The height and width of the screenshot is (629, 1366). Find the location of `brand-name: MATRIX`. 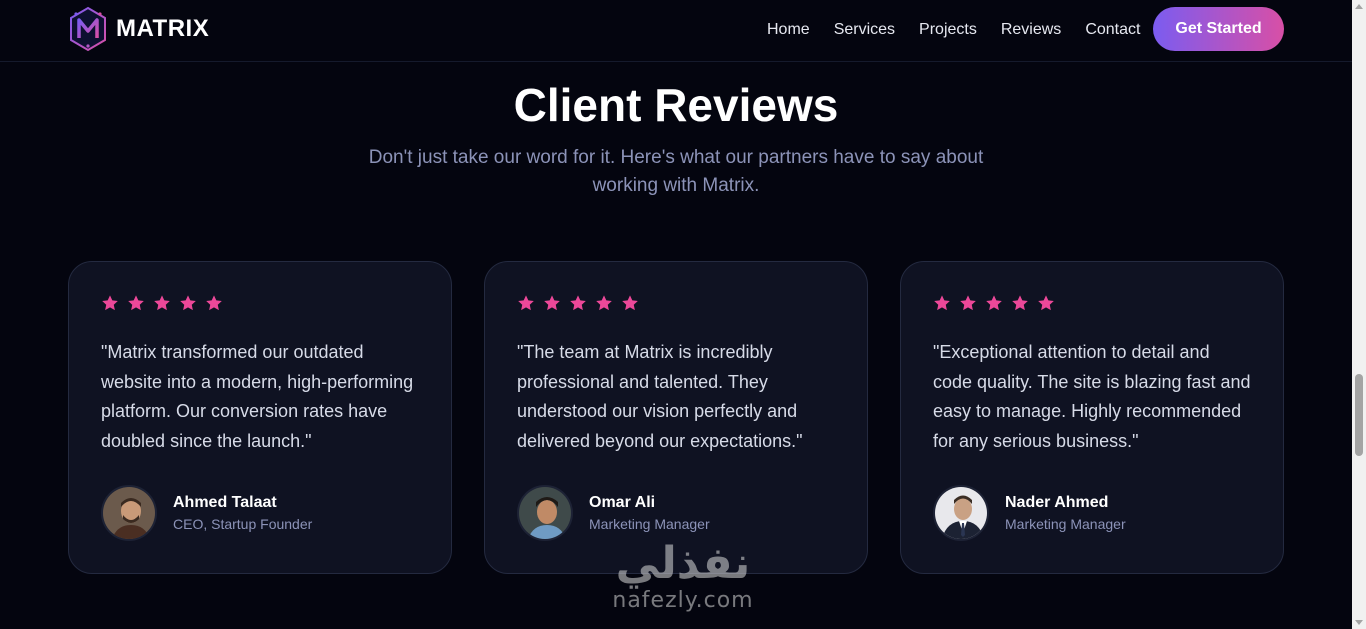

brand-name: MATRIX is located at coordinates (163, 28).